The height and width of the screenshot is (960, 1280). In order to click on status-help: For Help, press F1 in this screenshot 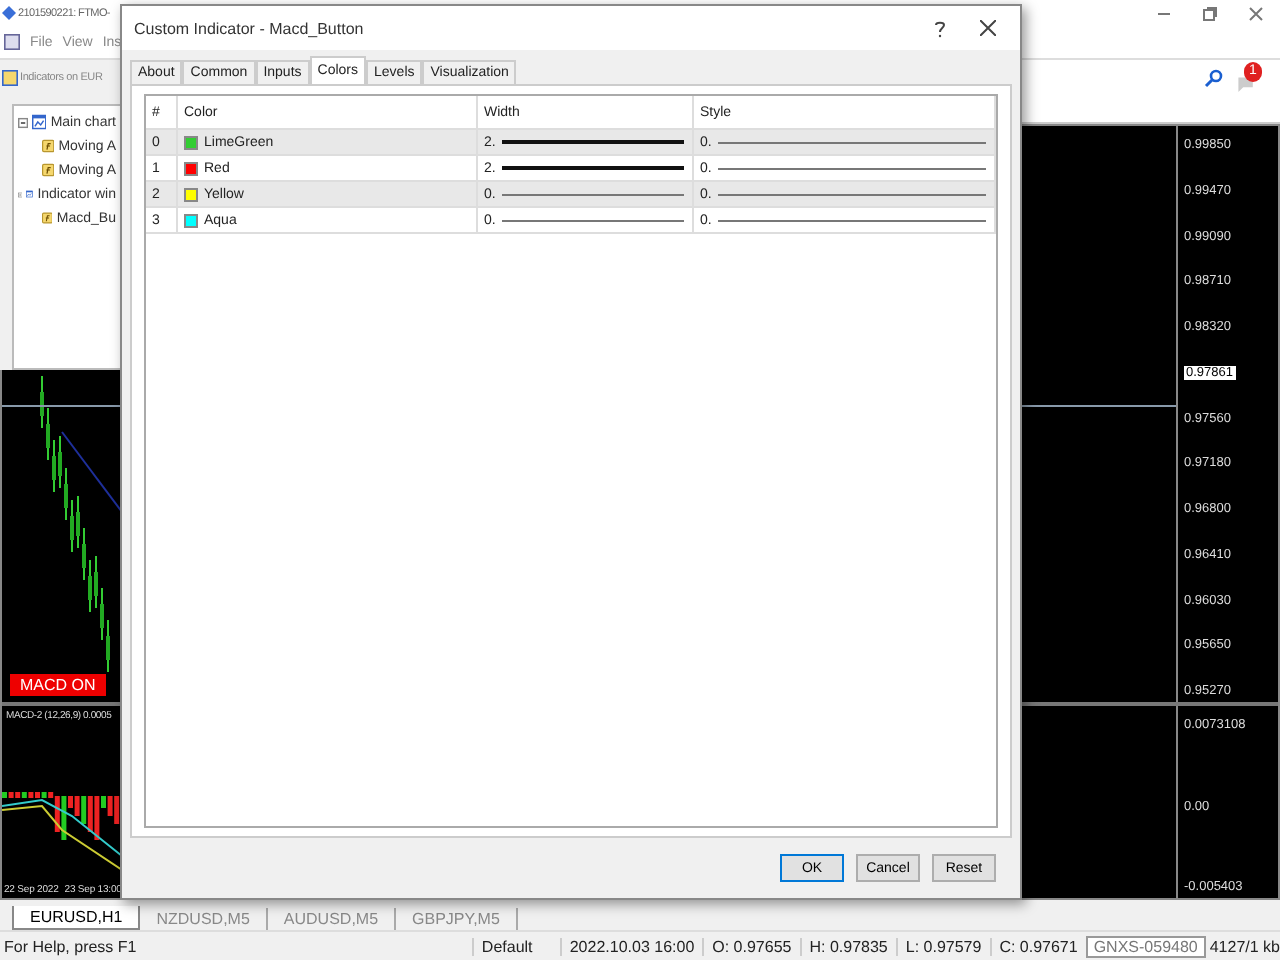, I will do `click(70, 946)`.